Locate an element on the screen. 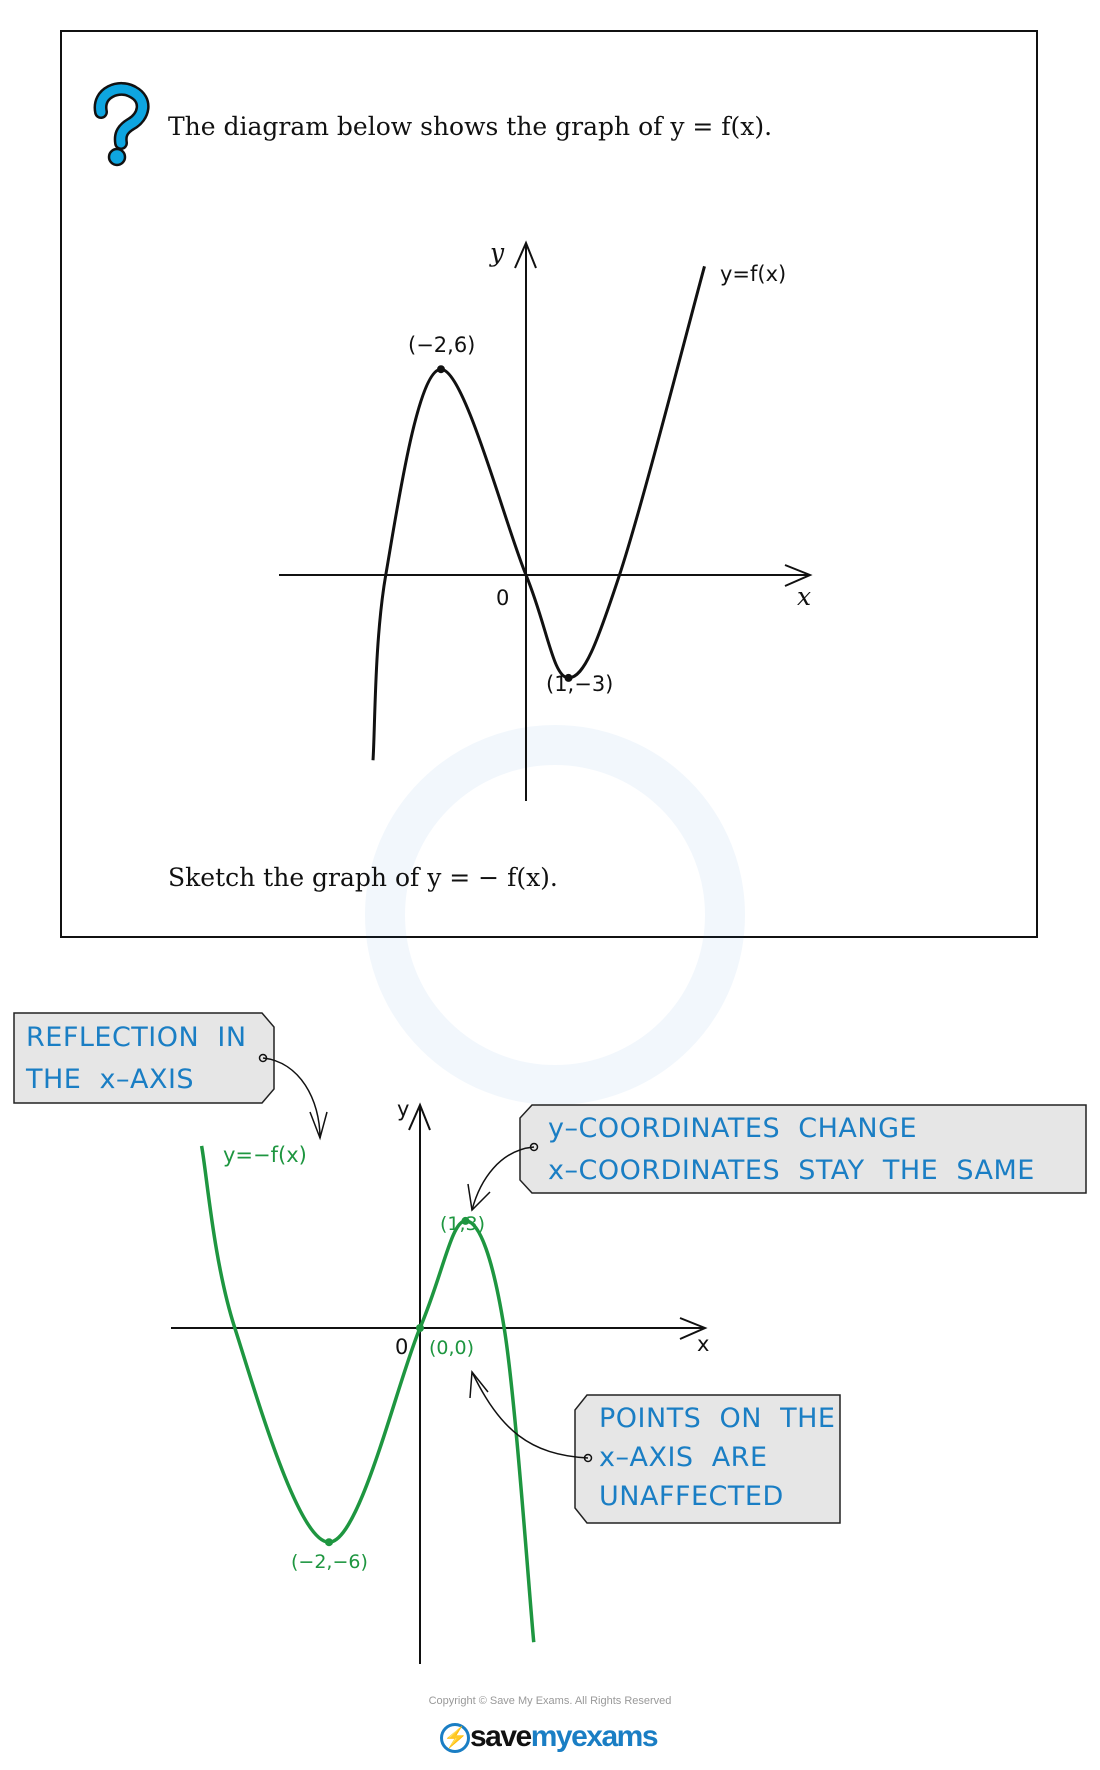 The image size is (1100, 1770). point-label: (−2,6) is located at coordinates (442, 345).